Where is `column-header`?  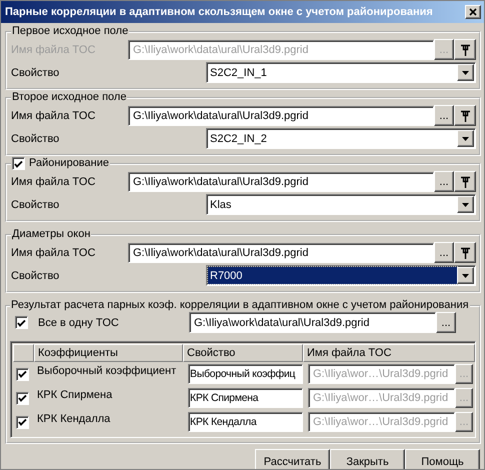
column-header is located at coordinates (23, 353).